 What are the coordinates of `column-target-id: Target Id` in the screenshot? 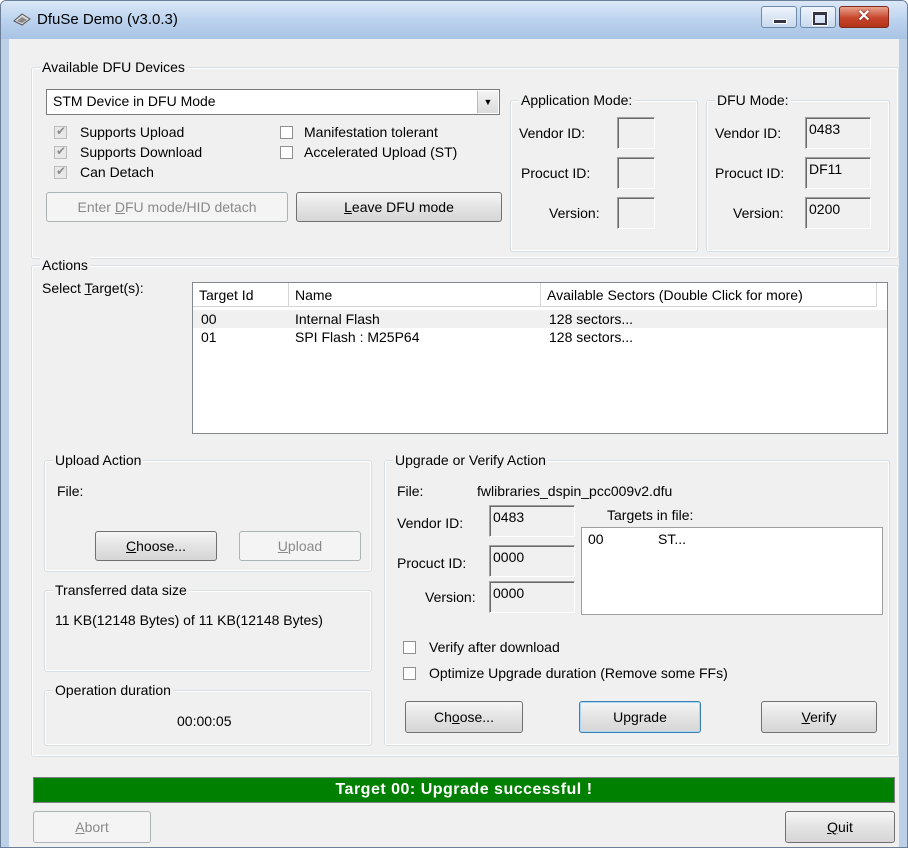 It's located at (241, 295).